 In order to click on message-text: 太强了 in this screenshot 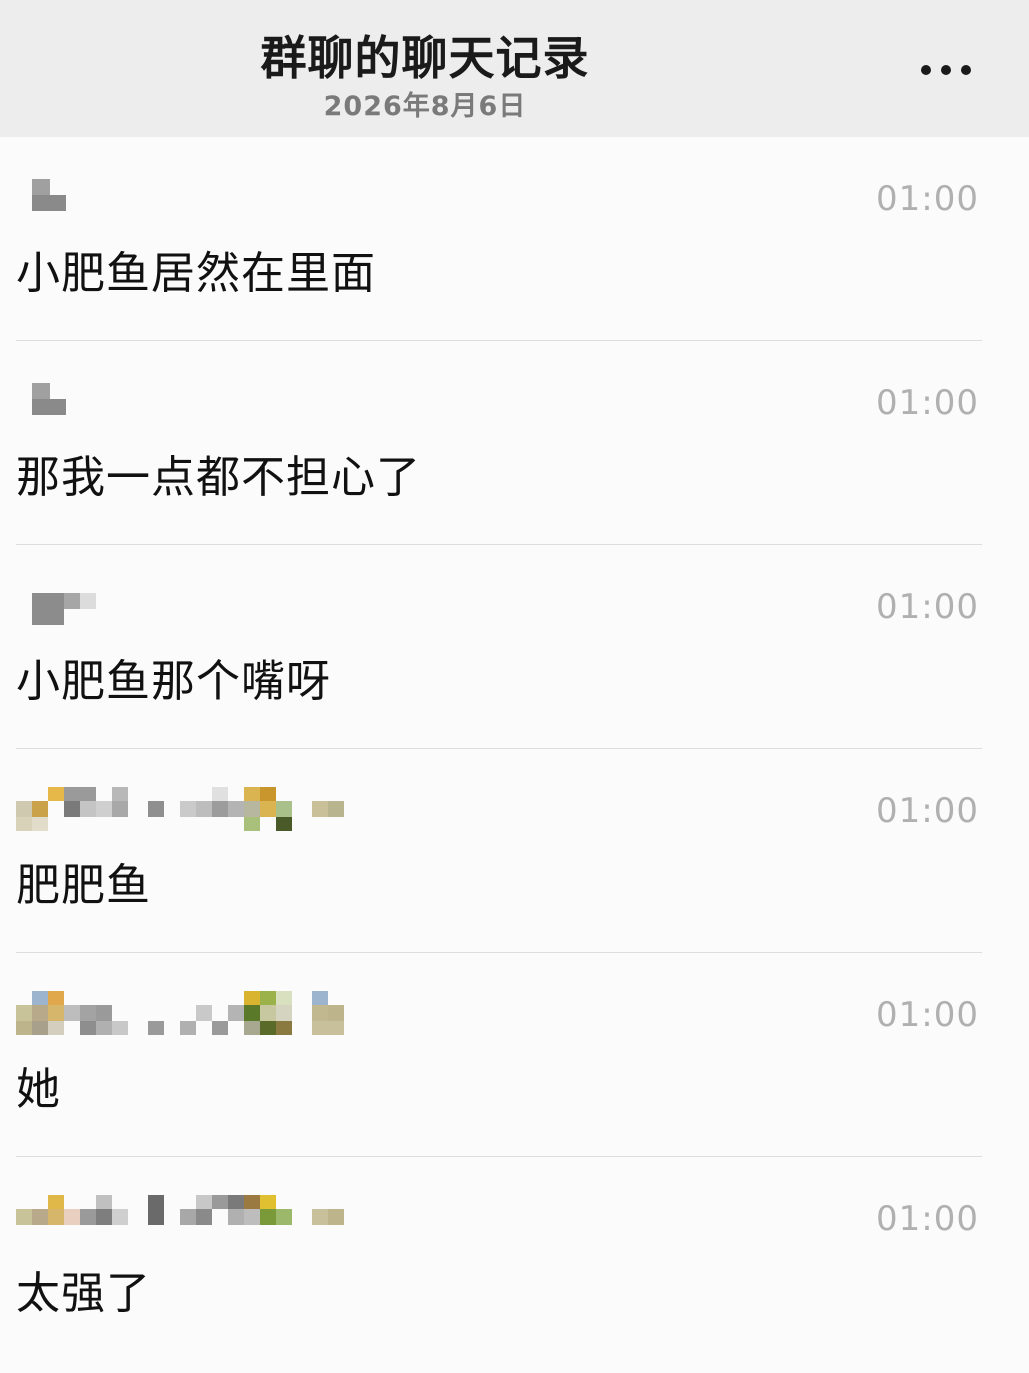, I will do `click(83, 1293)`.